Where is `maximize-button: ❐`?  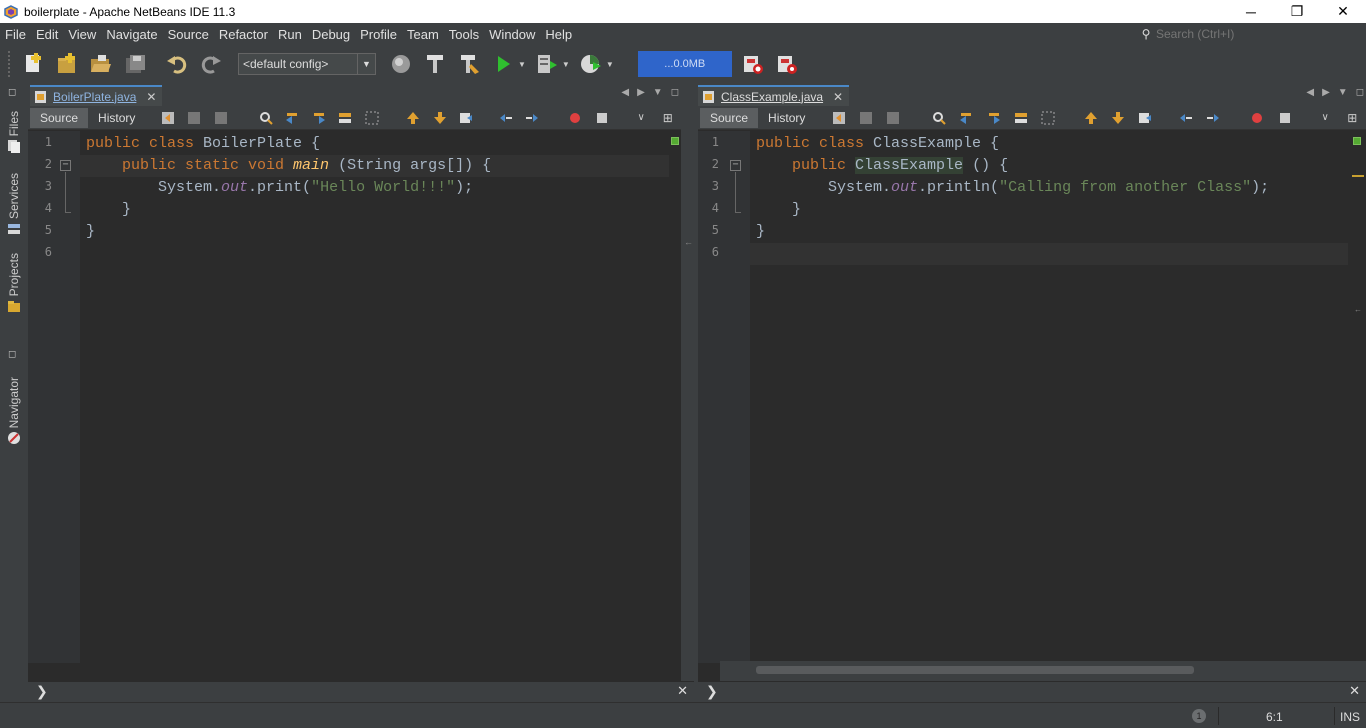 maximize-button: ❐ is located at coordinates (1297, 11).